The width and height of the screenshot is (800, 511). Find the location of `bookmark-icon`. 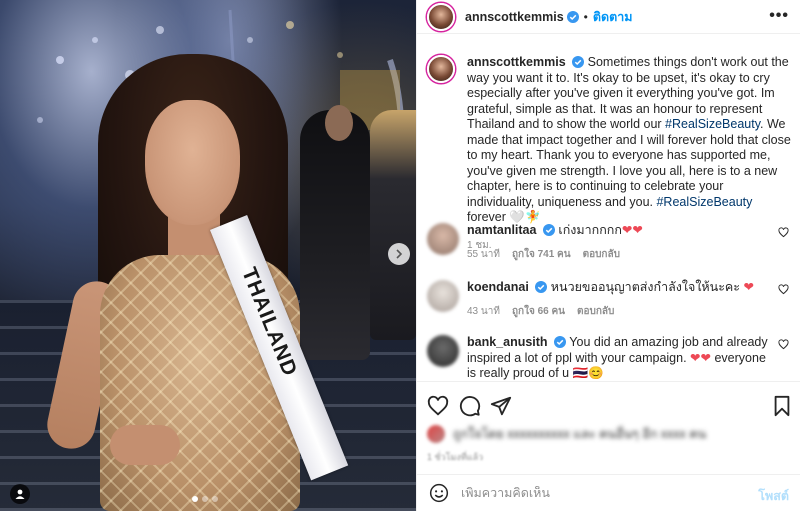

bookmark-icon is located at coordinates (782, 406).